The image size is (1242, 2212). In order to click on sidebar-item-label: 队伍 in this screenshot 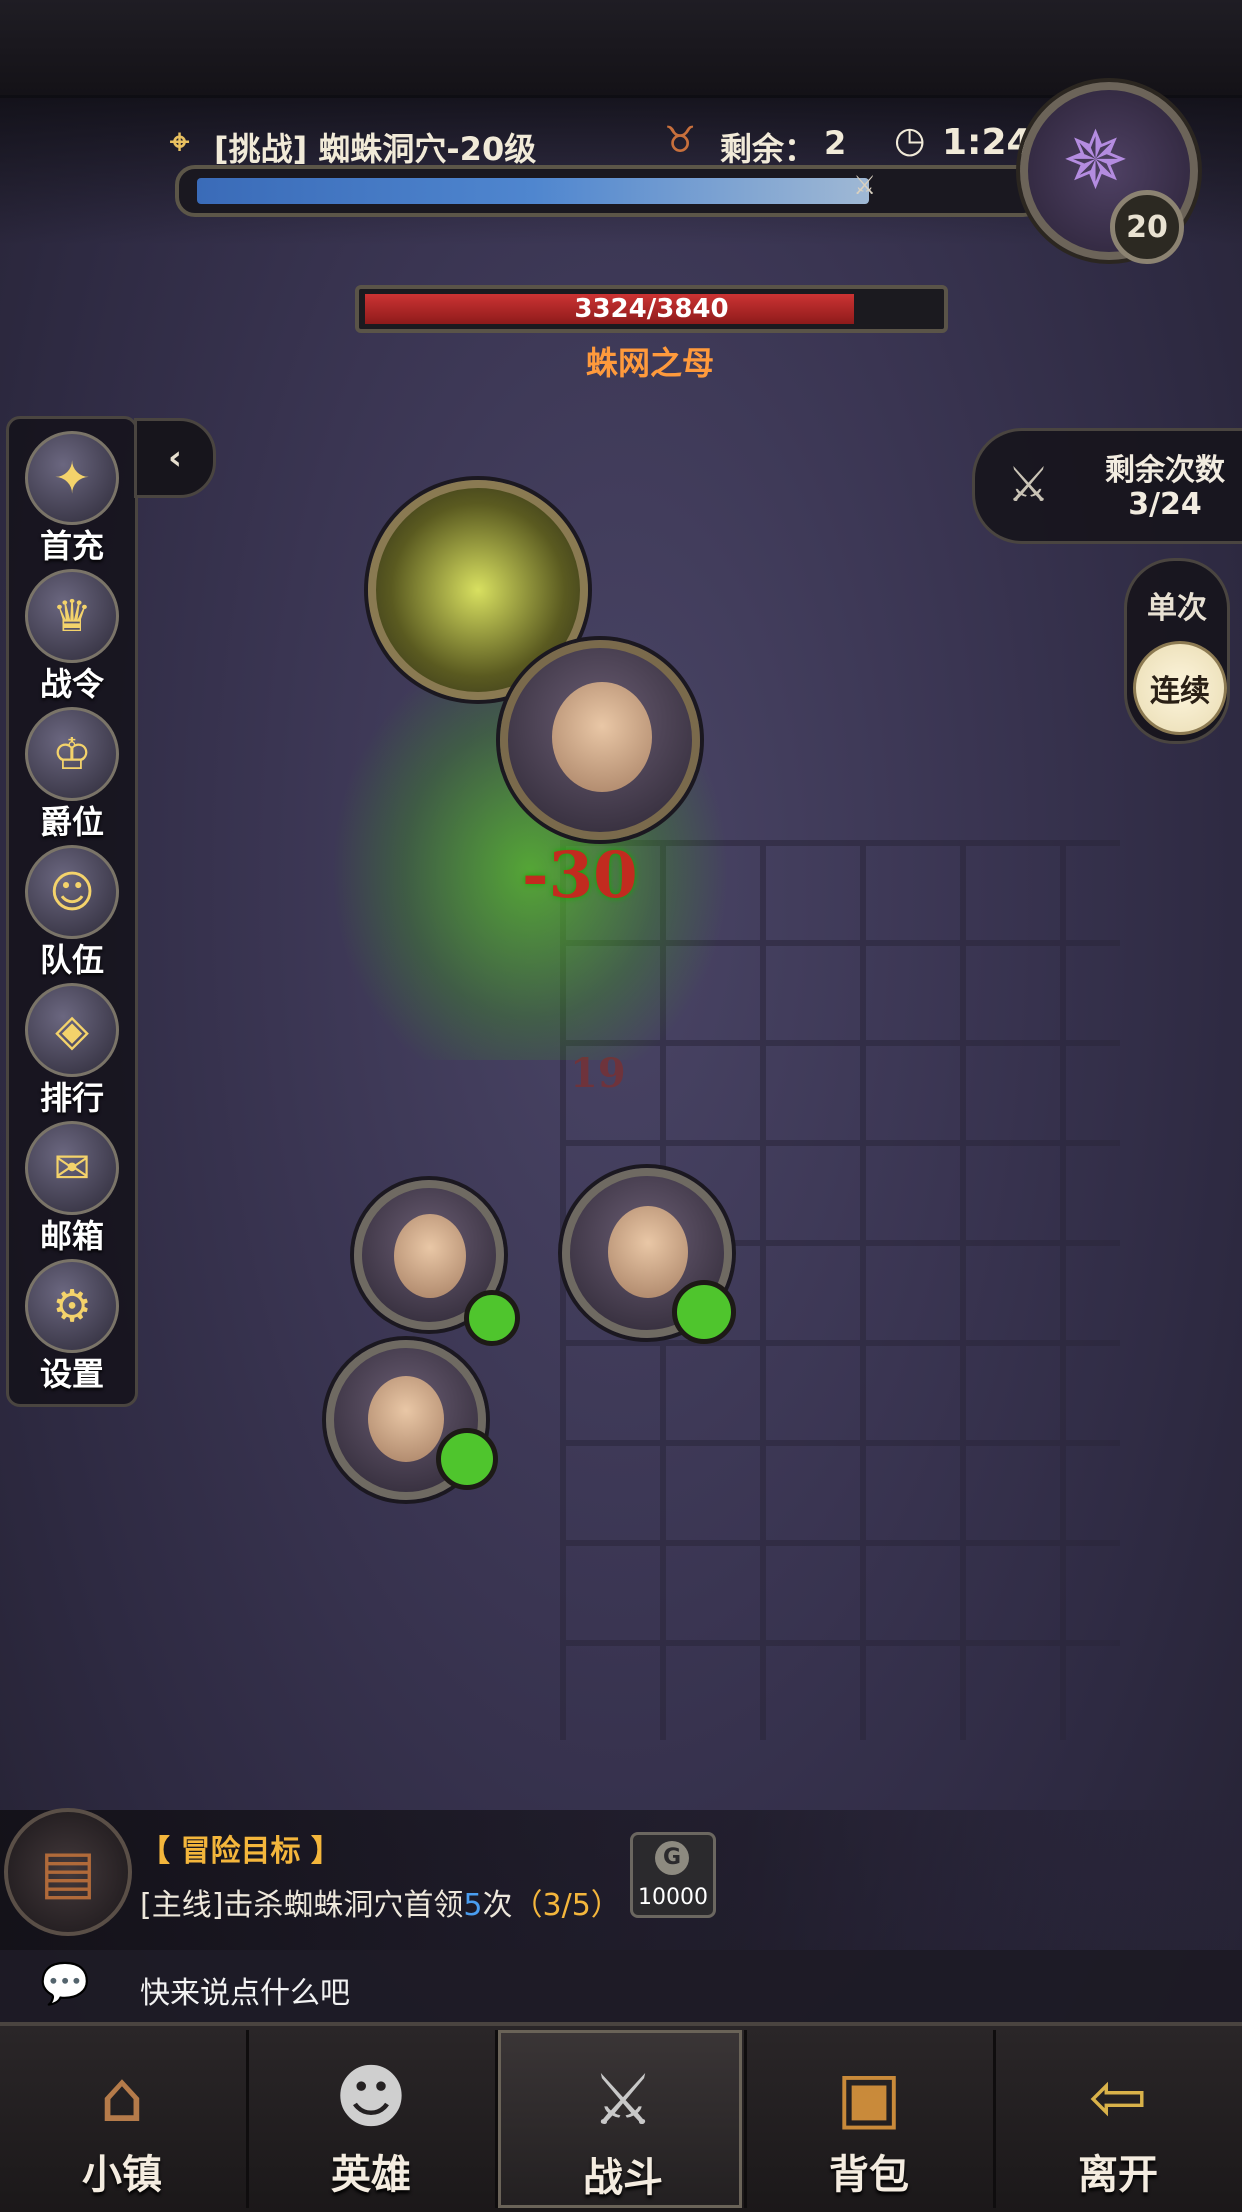, I will do `click(71, 960)`.